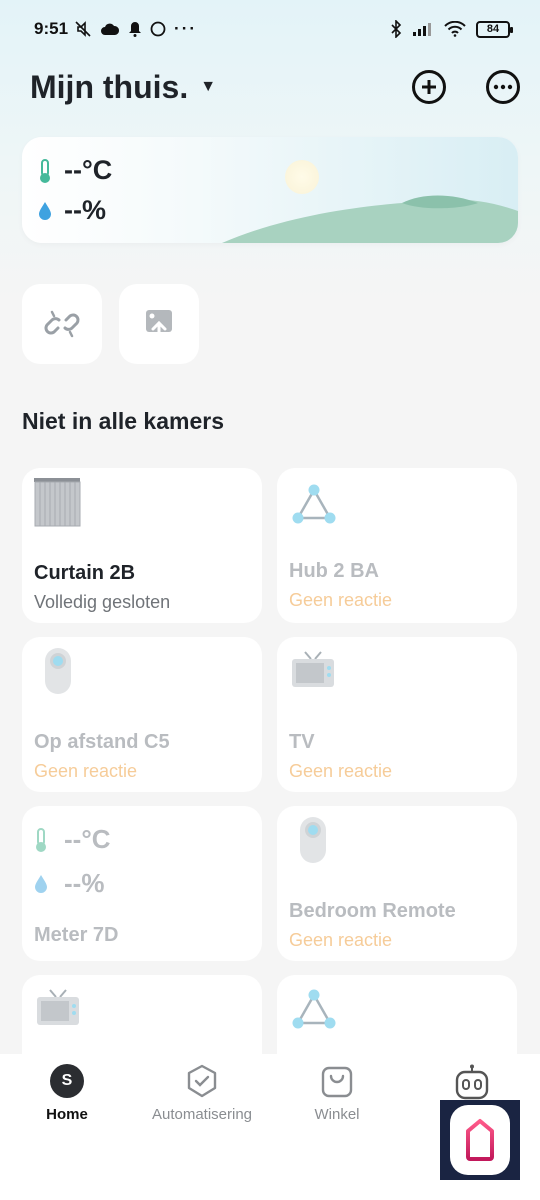  I want to click on more-button, so click(503, 87).